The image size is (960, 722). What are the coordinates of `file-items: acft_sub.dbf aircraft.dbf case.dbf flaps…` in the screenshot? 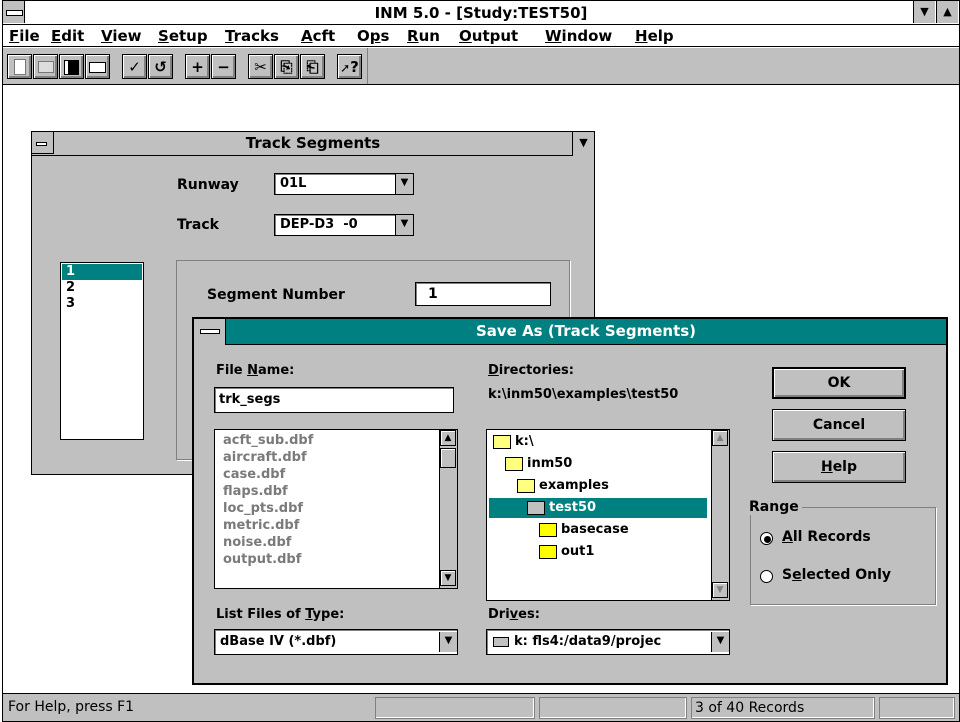 It's located at (268, 500).